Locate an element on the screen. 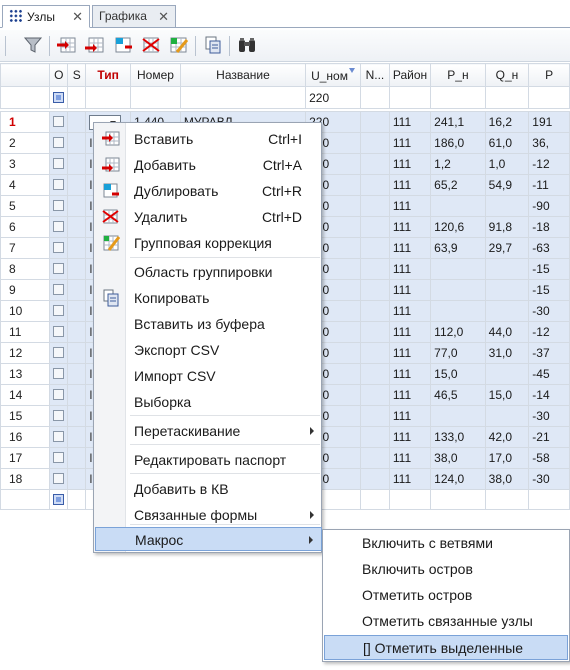 This screenshot has height=670, width=570. add-row-icon is located at coordinates (95, 45).